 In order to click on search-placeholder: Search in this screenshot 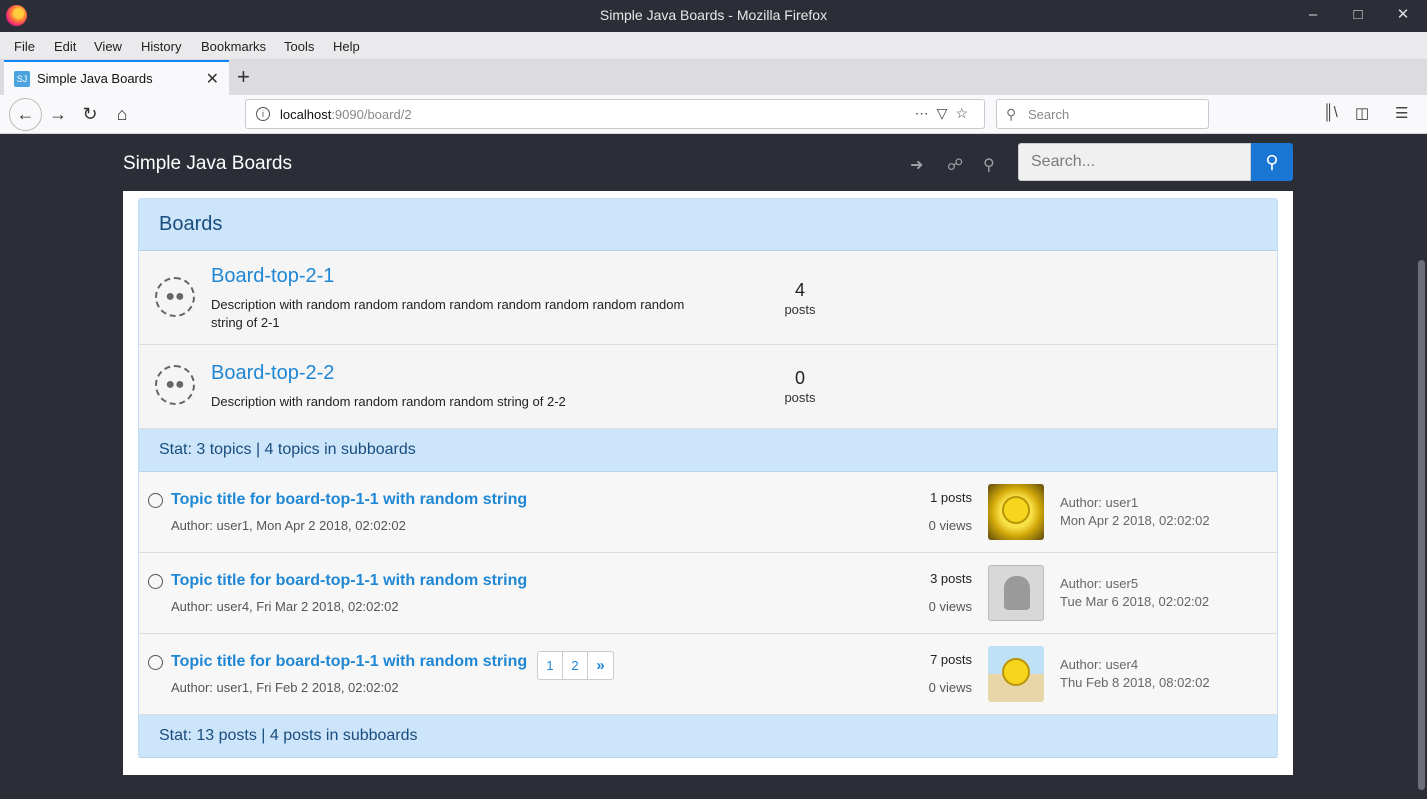, I will do `click(1049, 114)`.